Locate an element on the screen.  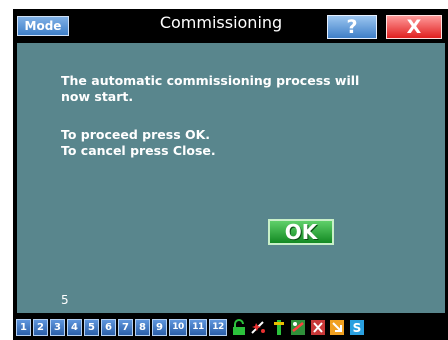
channel-3-button: 3 is located at coordinates (57, 327).